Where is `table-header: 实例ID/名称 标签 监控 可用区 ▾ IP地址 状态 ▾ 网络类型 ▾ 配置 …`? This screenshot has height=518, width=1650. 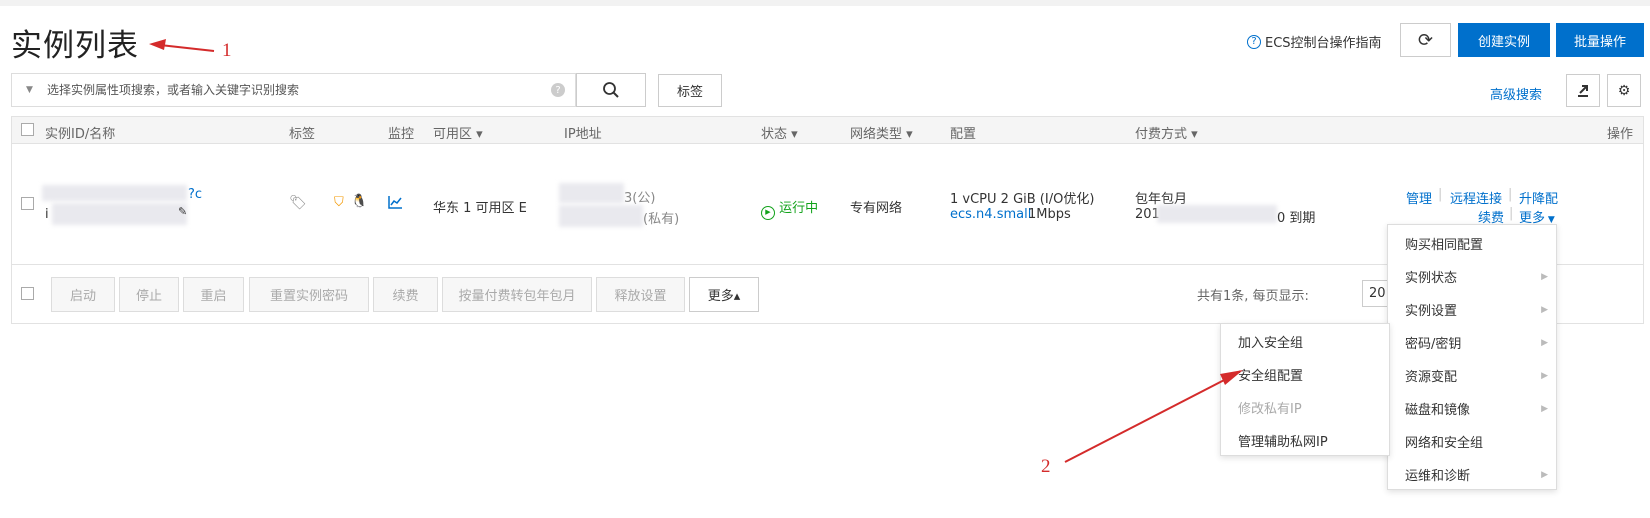 table-header: 实例ID/名称 标签 监控 可用区 ▾ IP地址 状态 ▾ 网络类型 ▾ 配置 … is located at coordinates (827, 130).